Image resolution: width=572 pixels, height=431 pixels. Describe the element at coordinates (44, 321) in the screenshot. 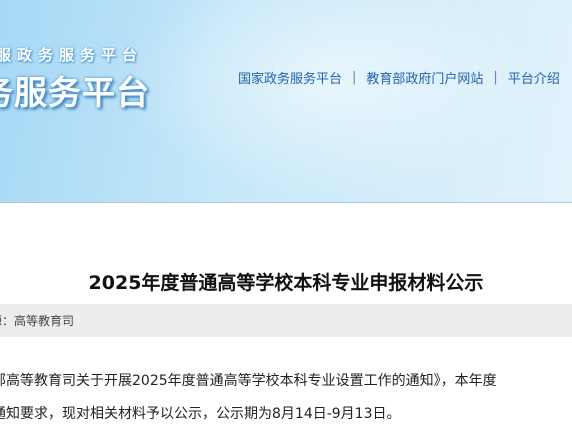

I see `source-value: 高等教育司` at that location.